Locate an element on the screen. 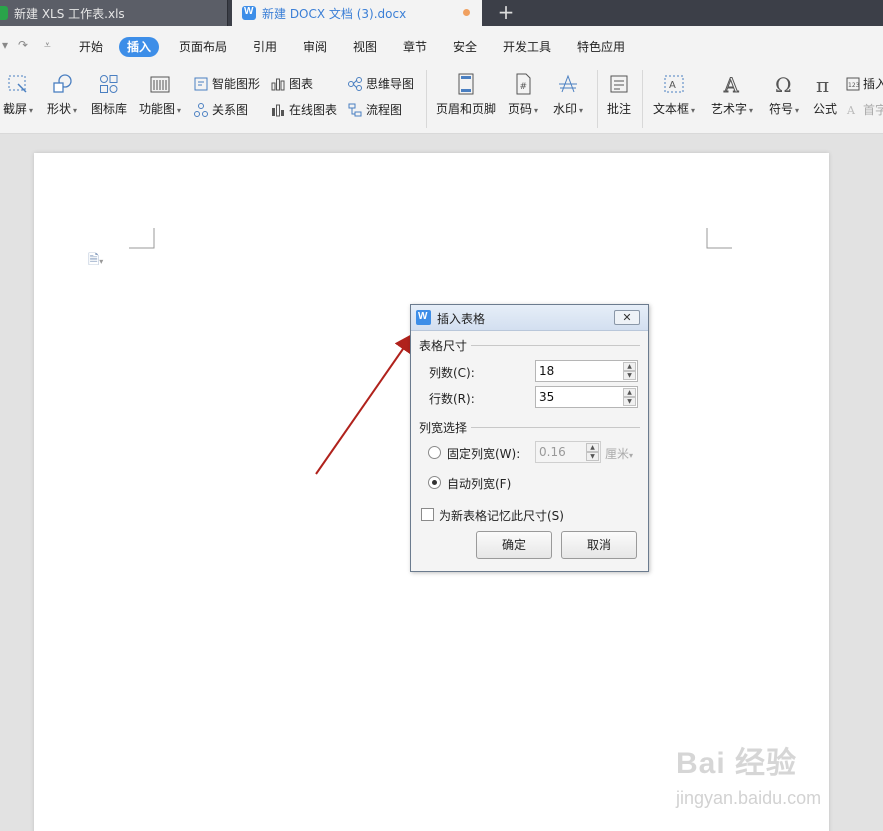  function-chart-icon is located at coordinates (160, 84).